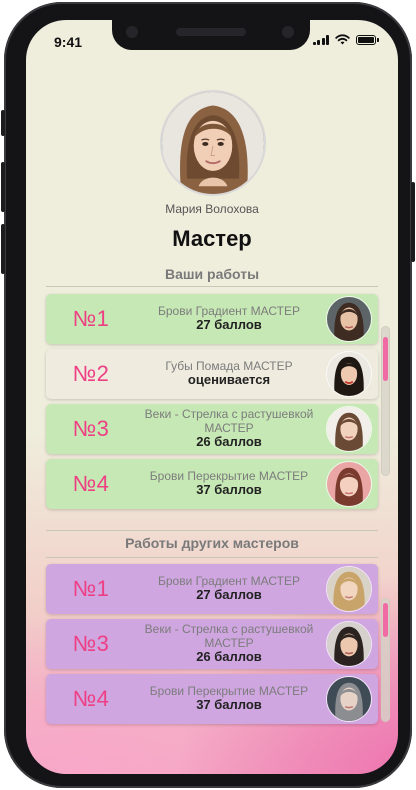 The image size is (416, 790). Describe the element at coordinates (385, 660) in the screenshot. I see `other-works-scrollbar` at that location.